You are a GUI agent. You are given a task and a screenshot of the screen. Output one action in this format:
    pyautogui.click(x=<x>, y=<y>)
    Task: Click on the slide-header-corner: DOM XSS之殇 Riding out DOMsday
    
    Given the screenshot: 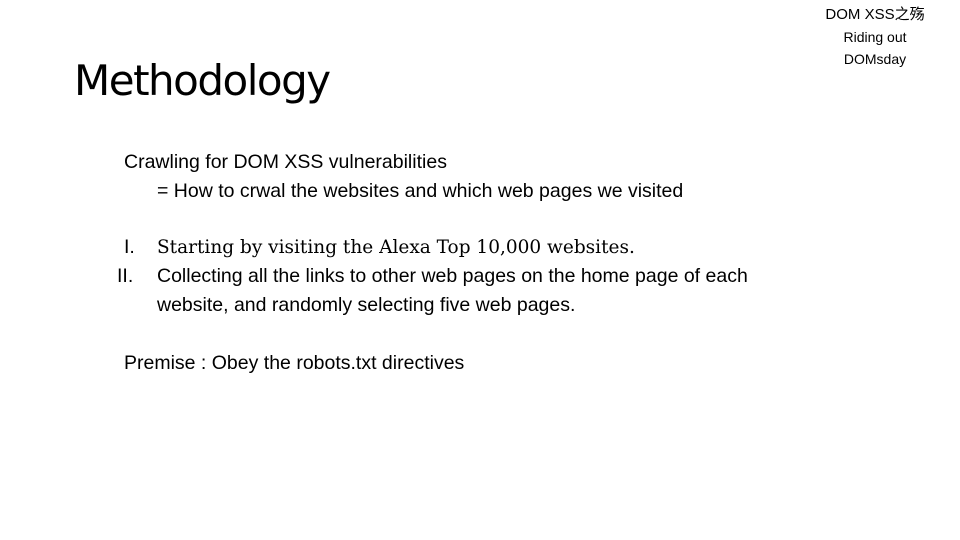 What is the action you would take?
    pyautogui.click(x=875, y=37)
    